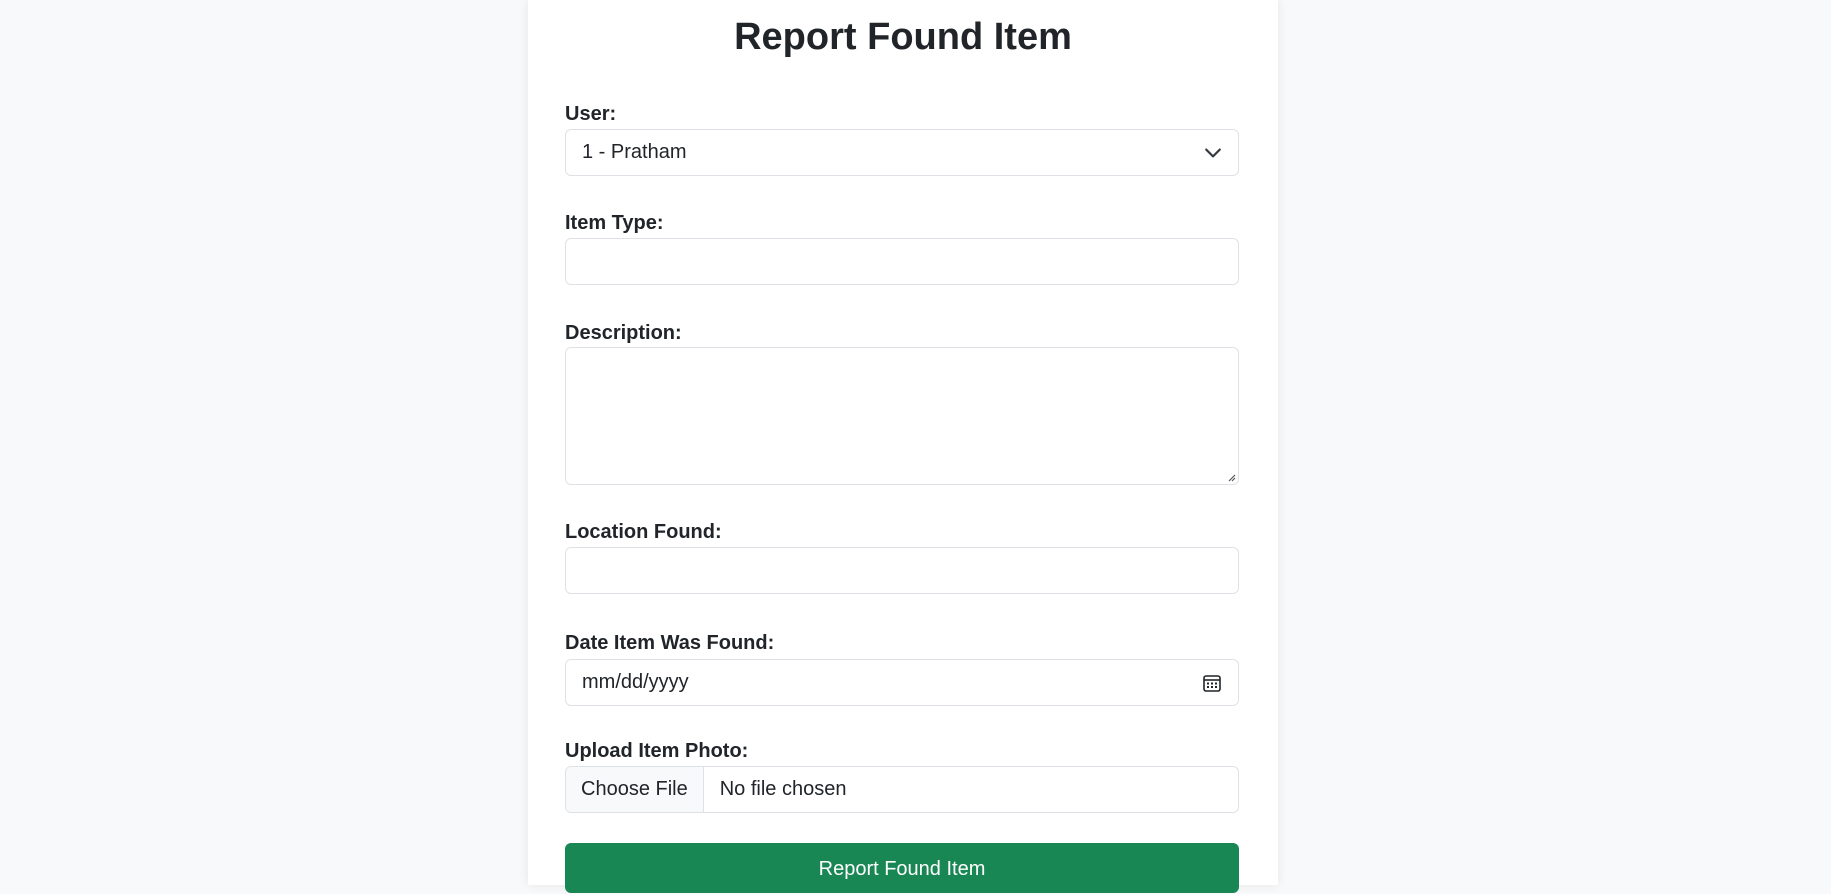 The height and width of the screenshot is (894, 1831). Describe the element at coordinates (657, 751) in the screenshot. I see `photo-label: Upload Item Photo:` at that location.